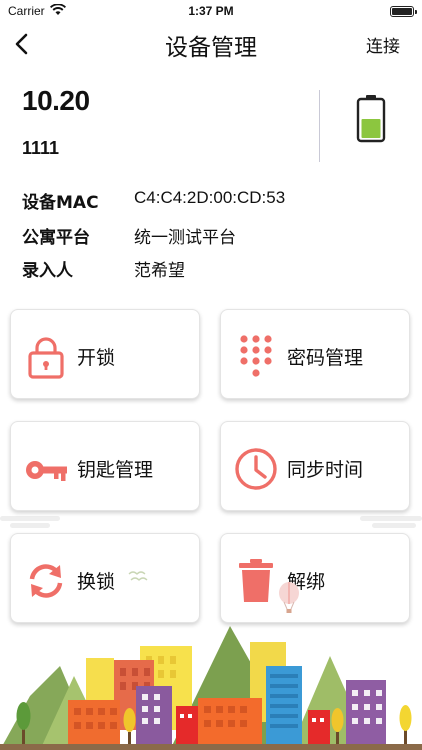  I want to click on card-label: 密码管理, so click(325, 358).